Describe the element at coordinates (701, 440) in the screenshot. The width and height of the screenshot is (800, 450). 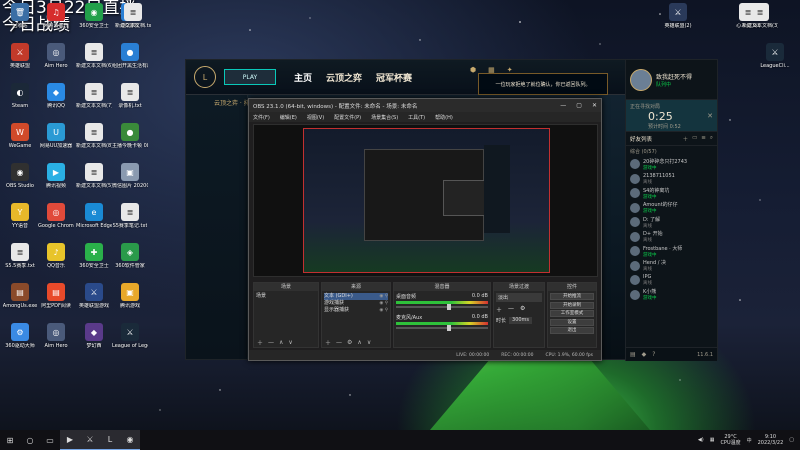
I see `volume-icon: ◀)` at that location.